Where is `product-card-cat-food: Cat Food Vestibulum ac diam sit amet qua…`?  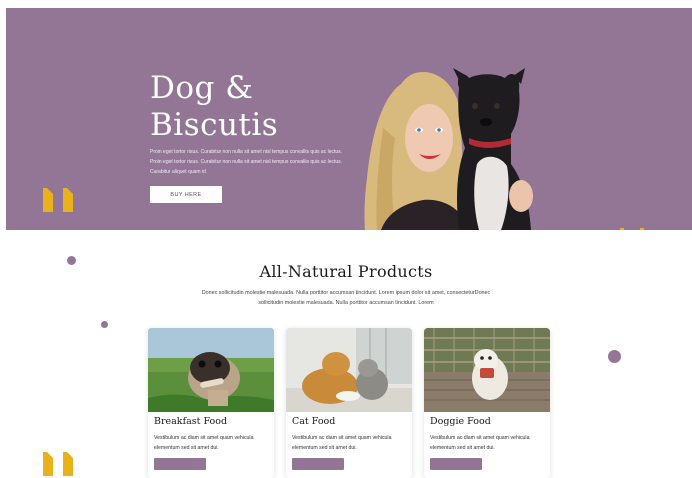
product-card-cat-food: Cat Food Vestibulum ac diam sit amet qua… is located at coordinates (349, 403).